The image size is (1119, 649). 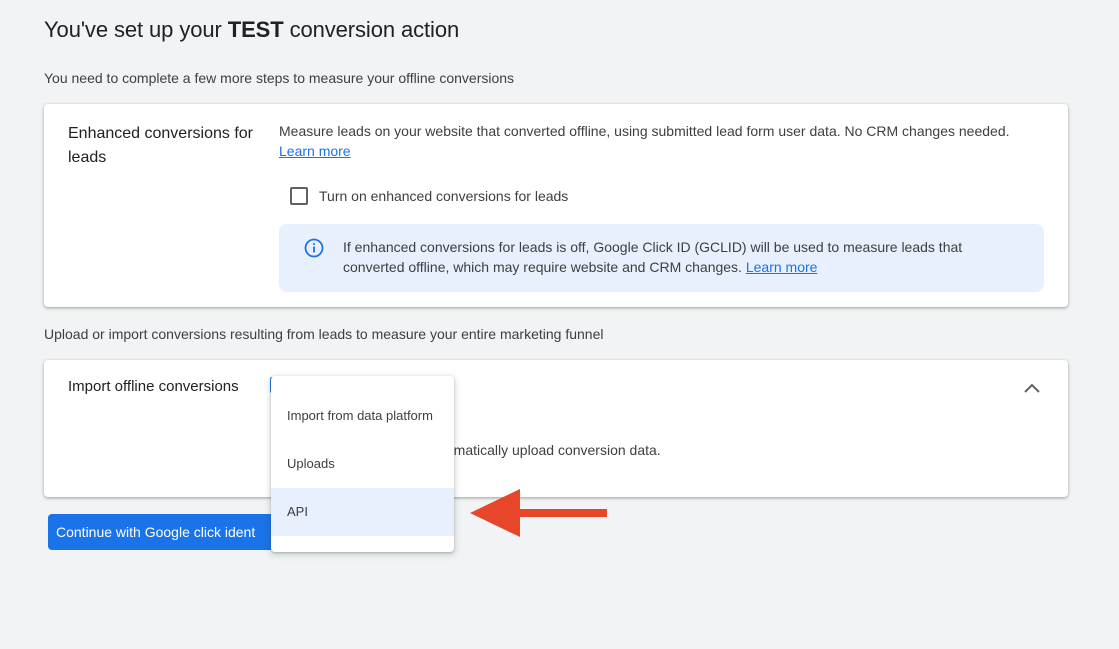 What do you see at coordinates (782, 267) in the screenshot?
I see `info-learn-more-link: Learn more` at bounding box center [782, 267].